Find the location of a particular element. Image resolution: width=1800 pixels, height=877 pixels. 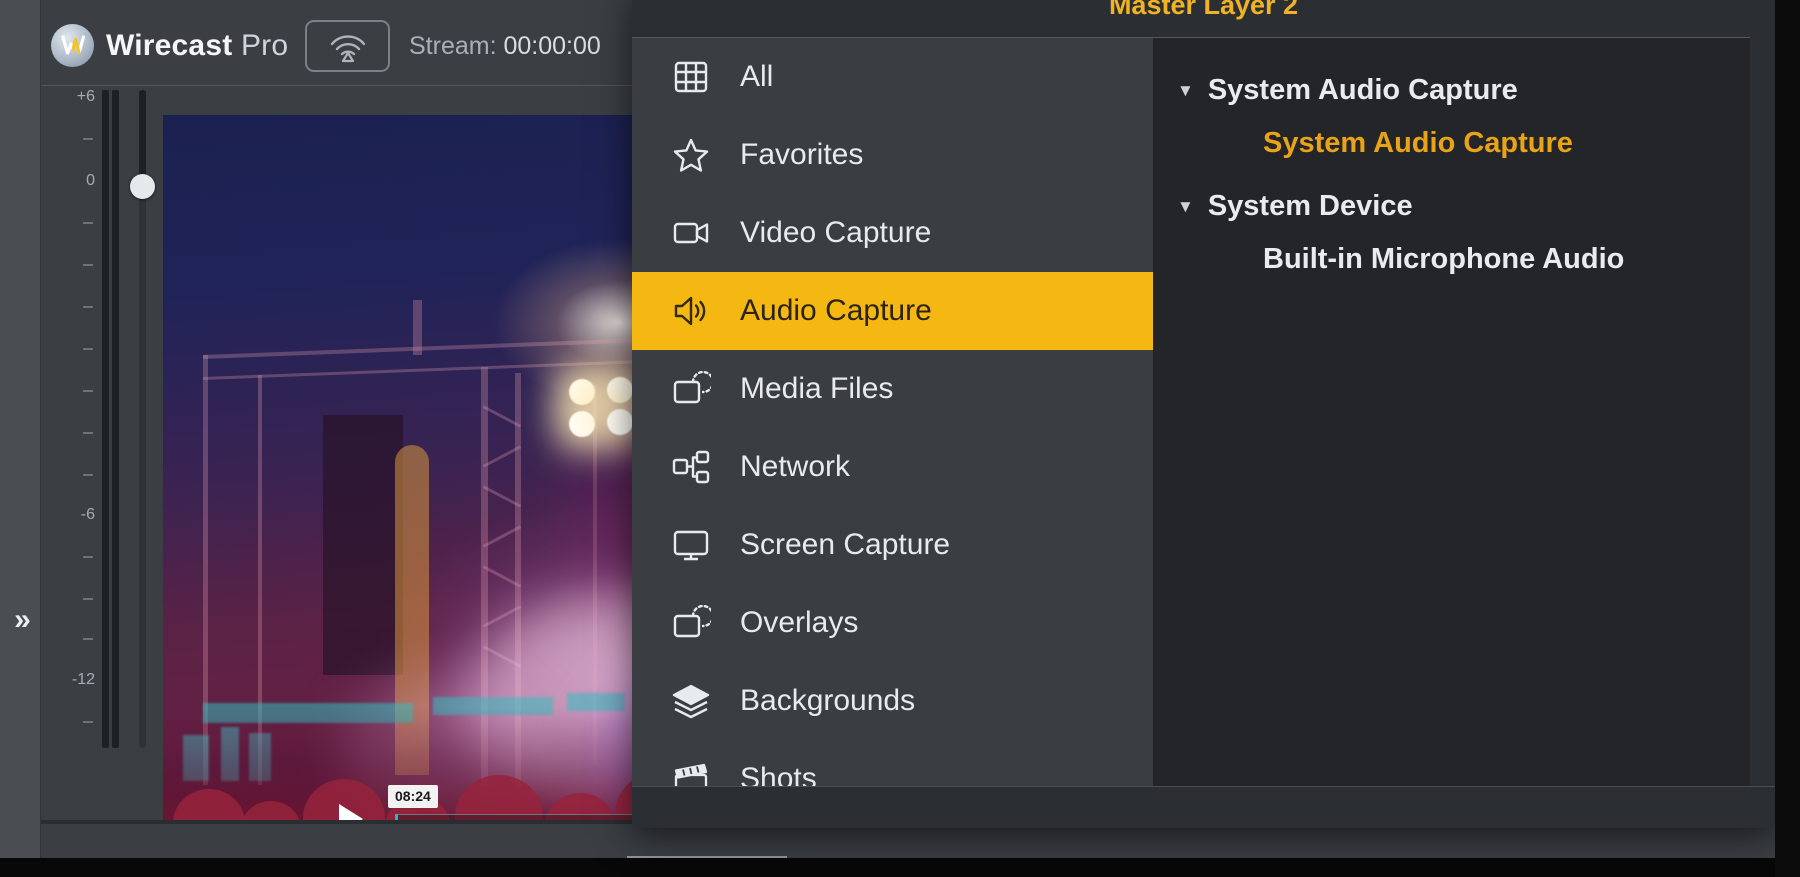

meter-bar-right is located at coordinates (115, 419).